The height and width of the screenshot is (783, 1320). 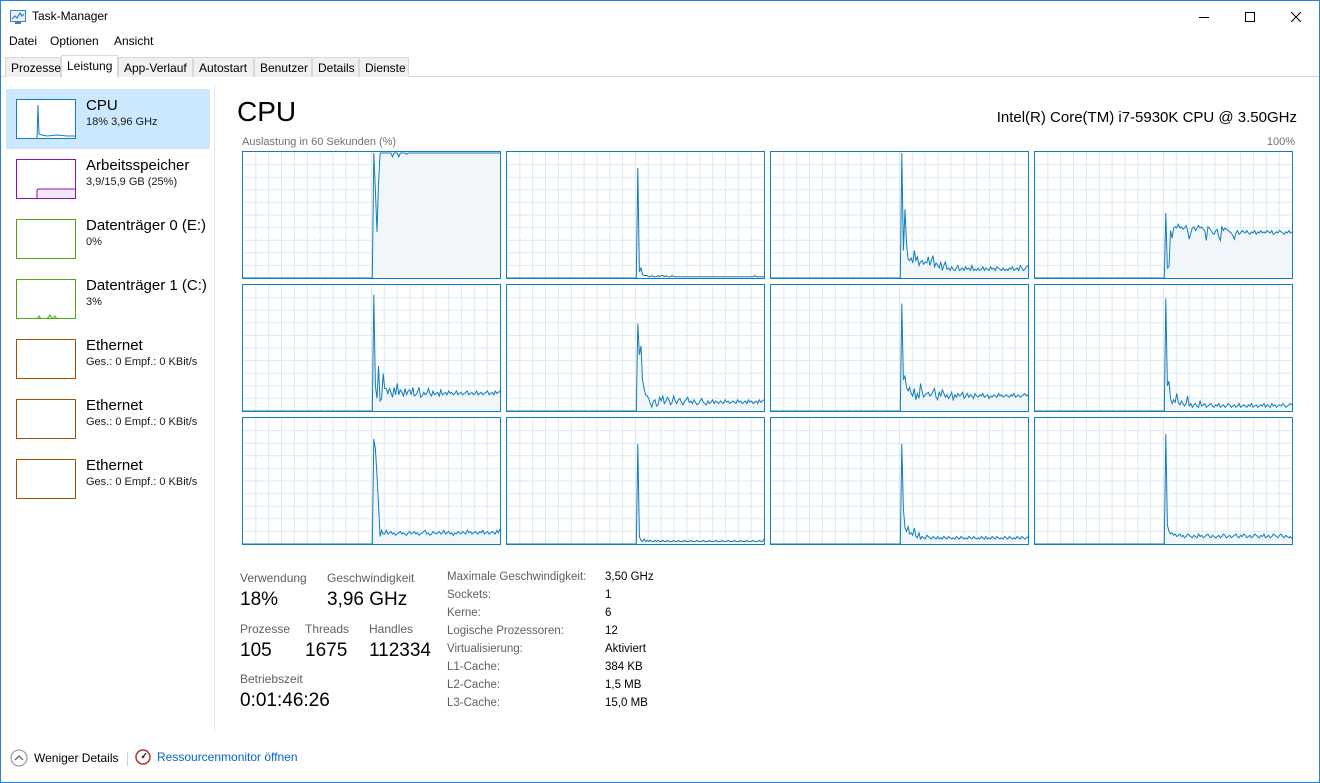 What do you see at coordinates (660, 42) in the screenshot?
I see `menu-bar: Datei Optionen Ansicht` at bounding box center [660, 42].